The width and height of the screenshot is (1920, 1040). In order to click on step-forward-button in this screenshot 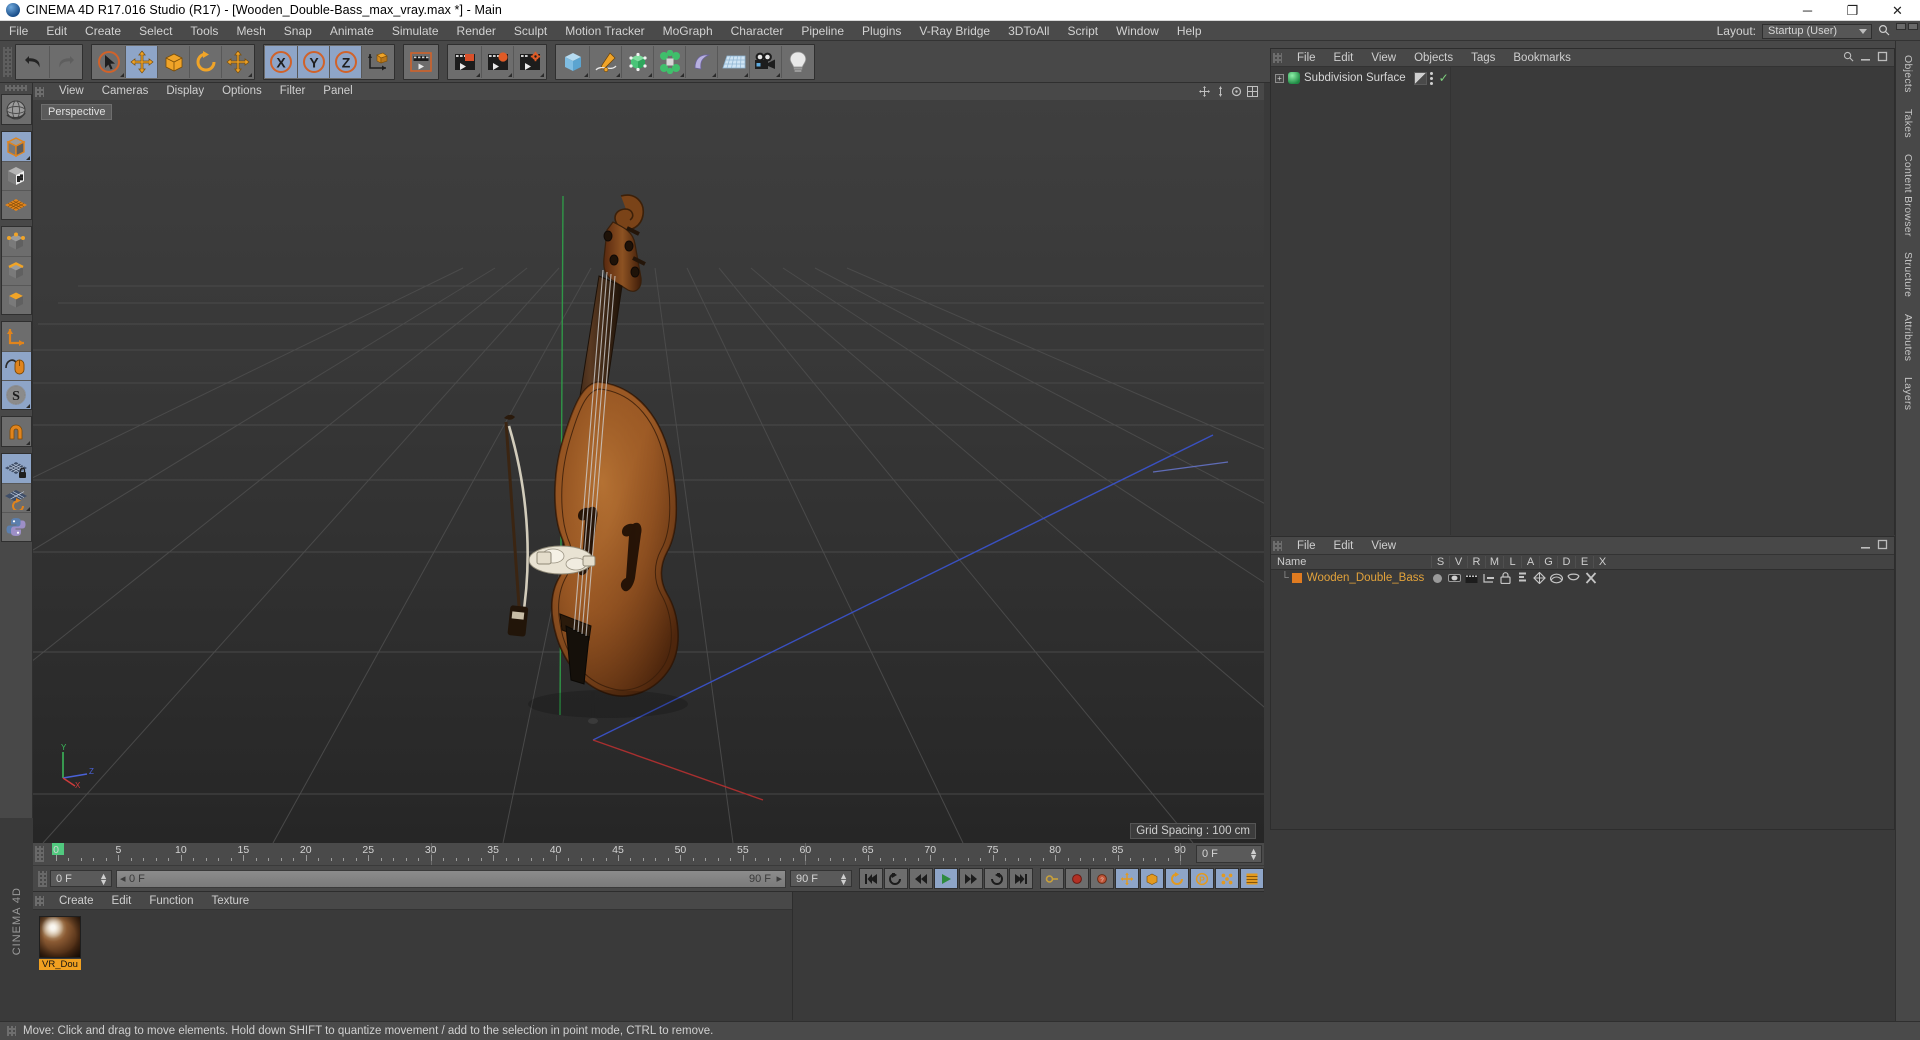, I will do `click(971, 878)`.